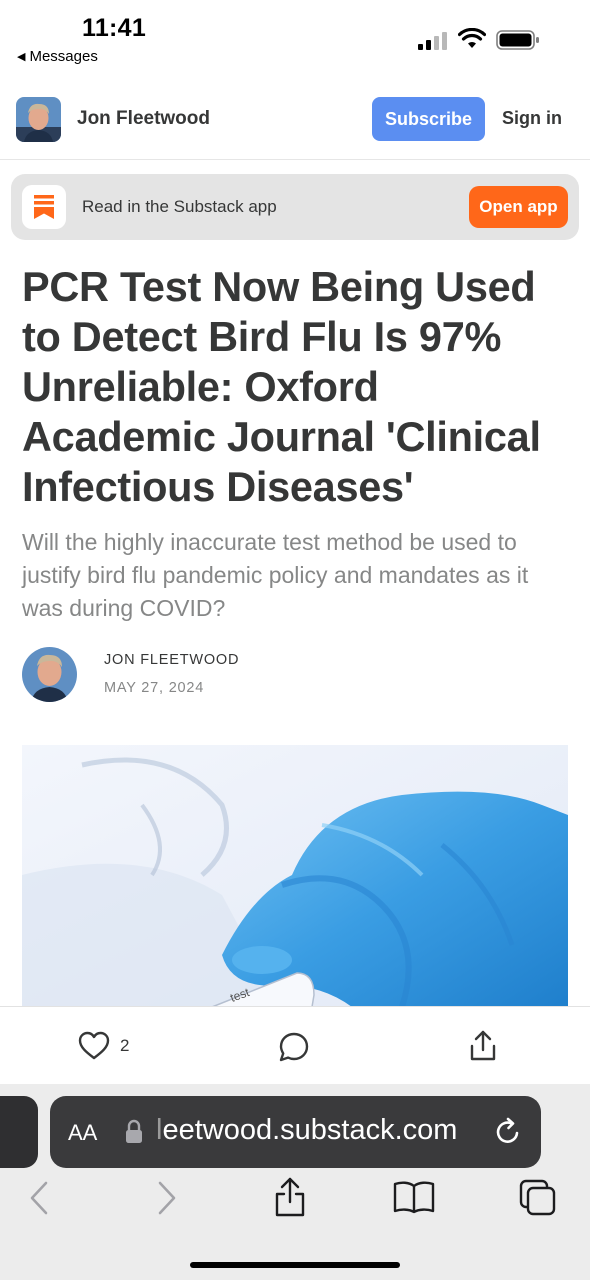 This screenshot has width=590, height=1280. What do you see at coordinates (154, 688) in the screenshot?
I see `publish-date: MAY 27, 2024` at bounding box center [154, 688].